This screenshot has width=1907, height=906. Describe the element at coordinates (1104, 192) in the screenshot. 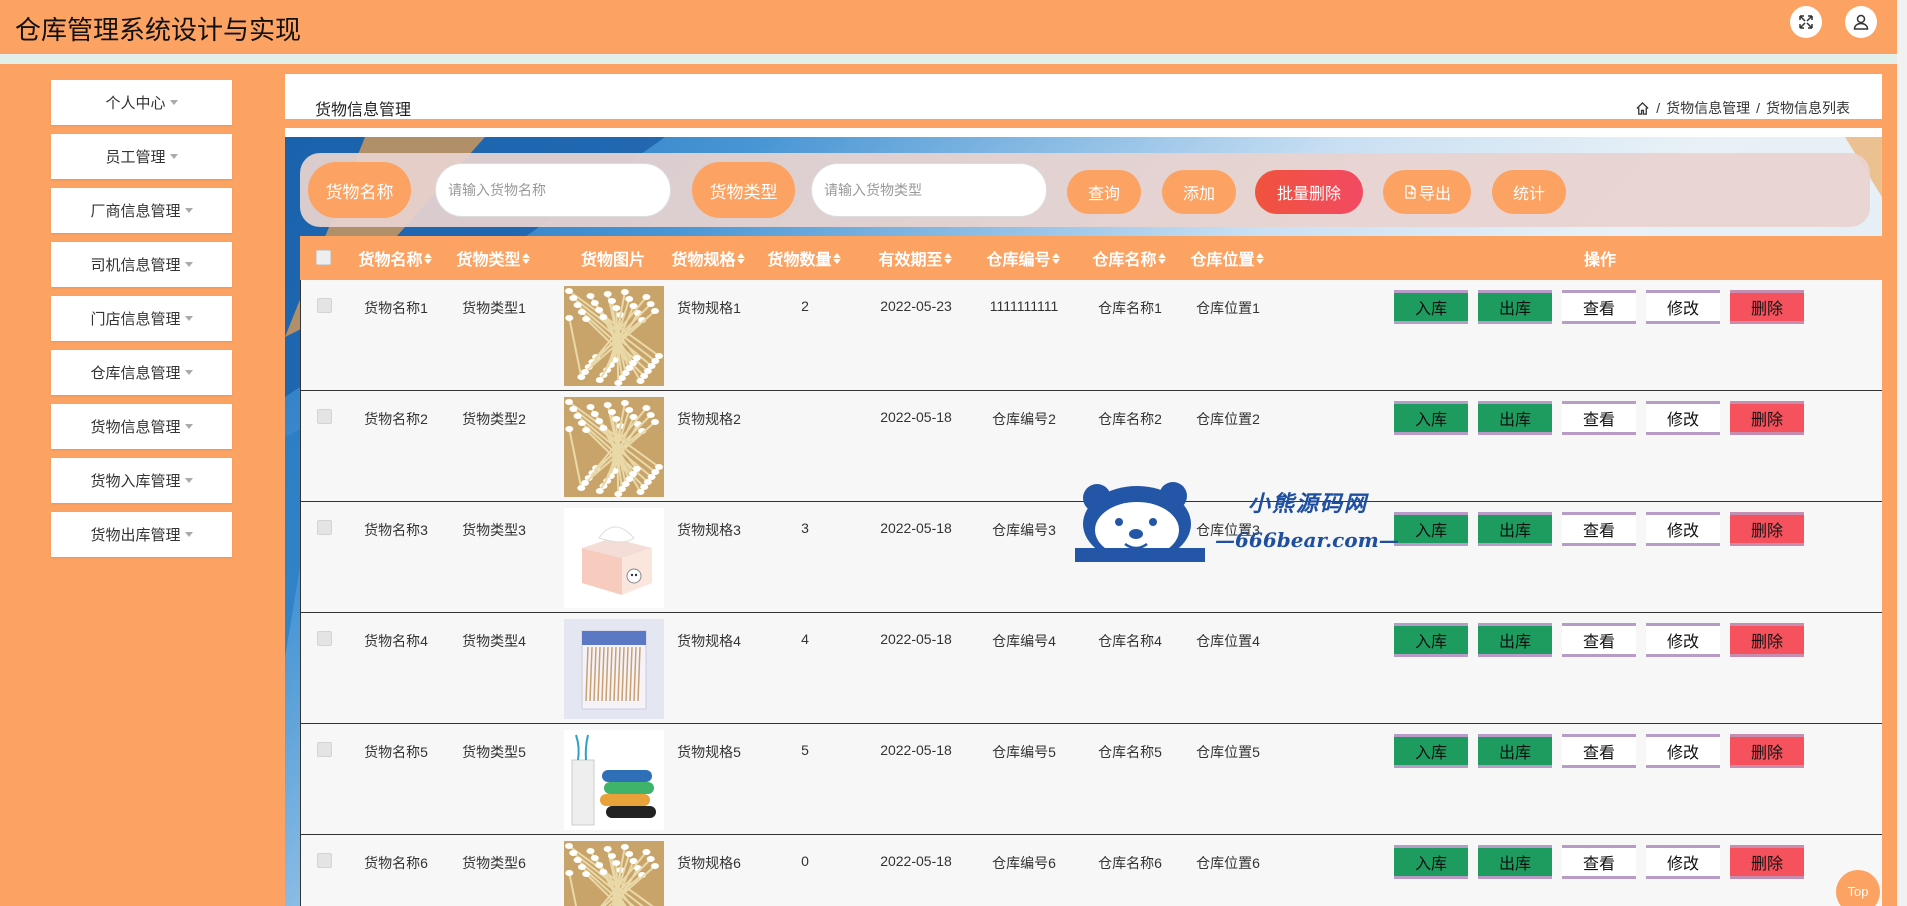

I see `query-button: 查询` at that location.